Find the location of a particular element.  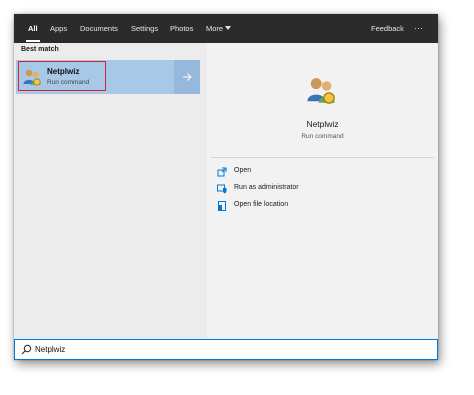

more-options-button: ··· is located at coordinates (418, 28).